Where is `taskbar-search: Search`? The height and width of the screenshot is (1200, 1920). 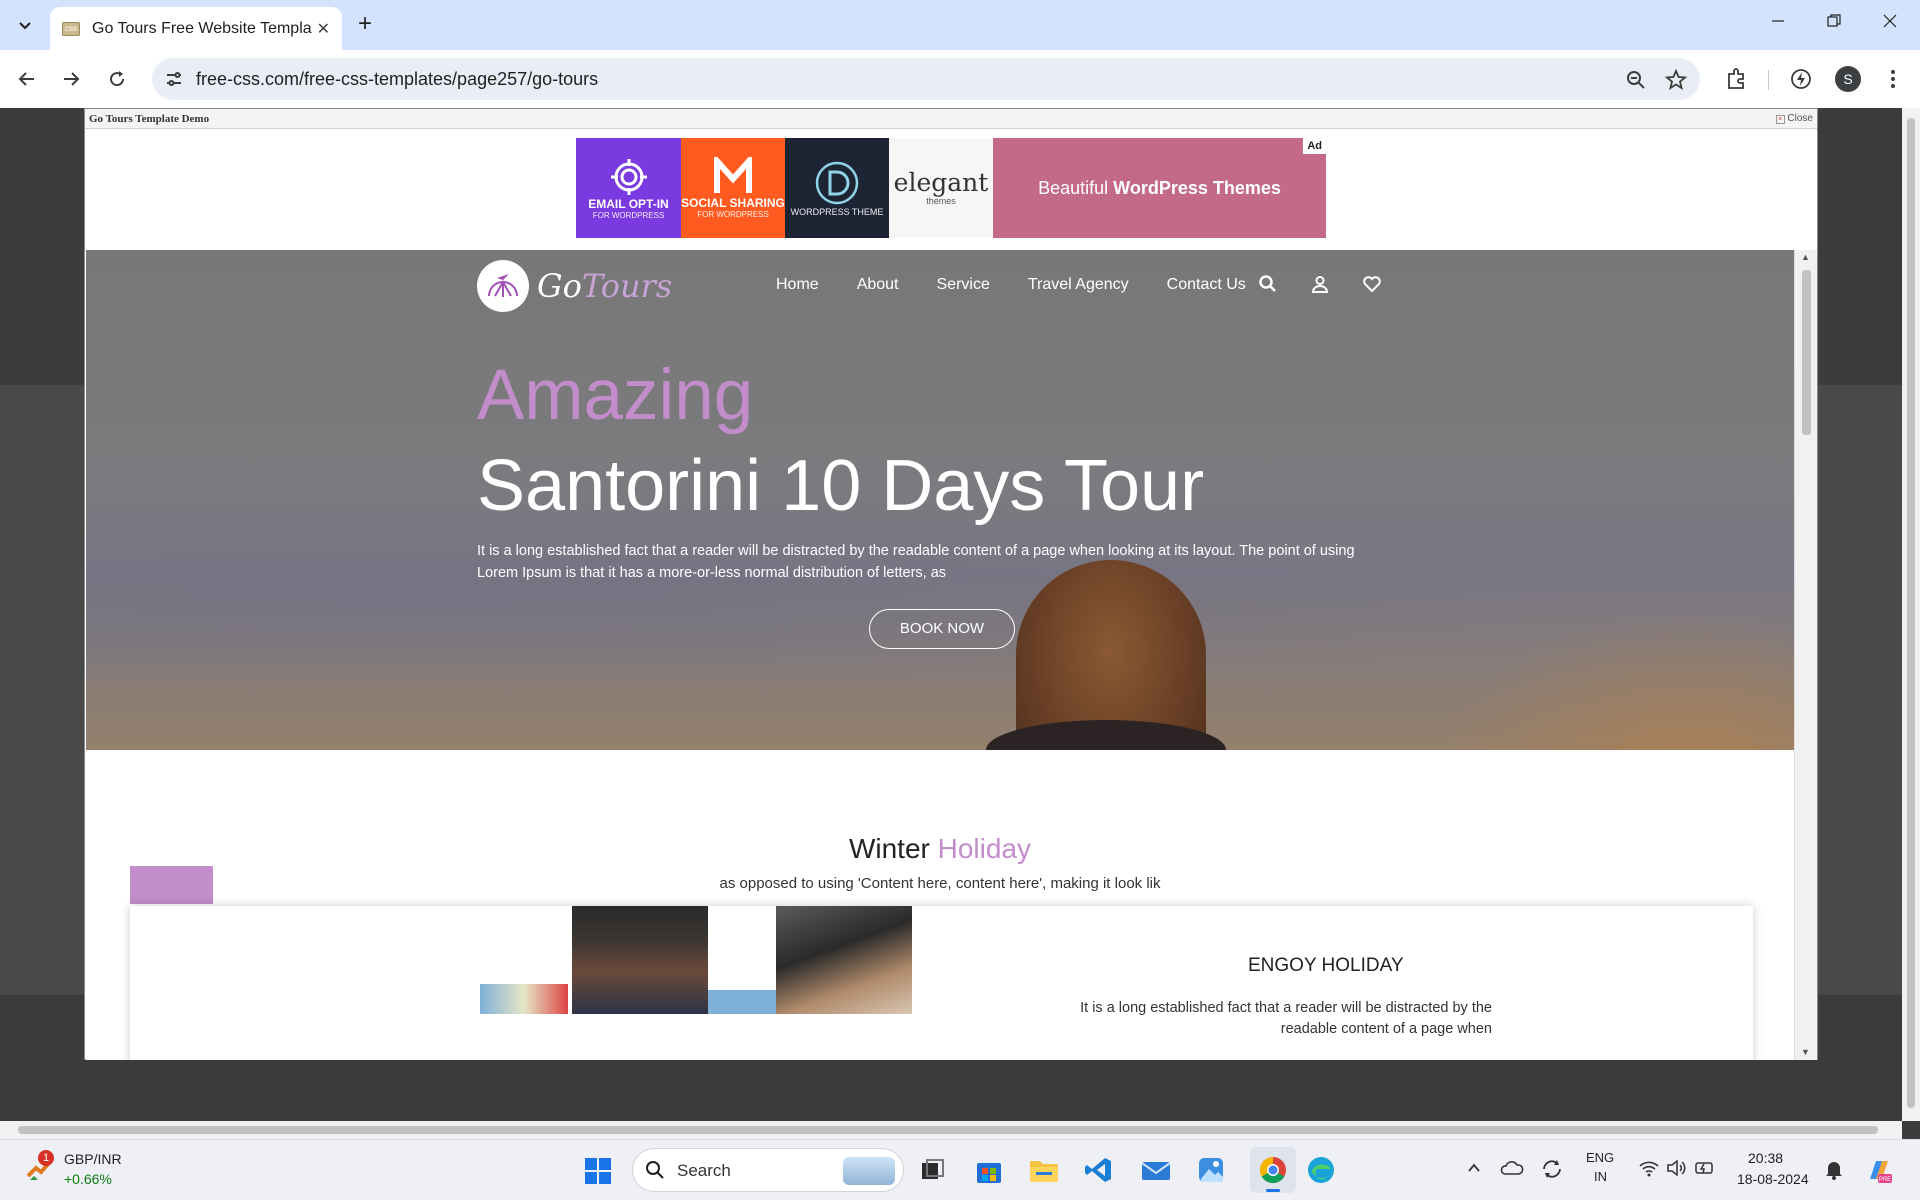
taskbar-search: Search is located at coordinates (768, 1170).